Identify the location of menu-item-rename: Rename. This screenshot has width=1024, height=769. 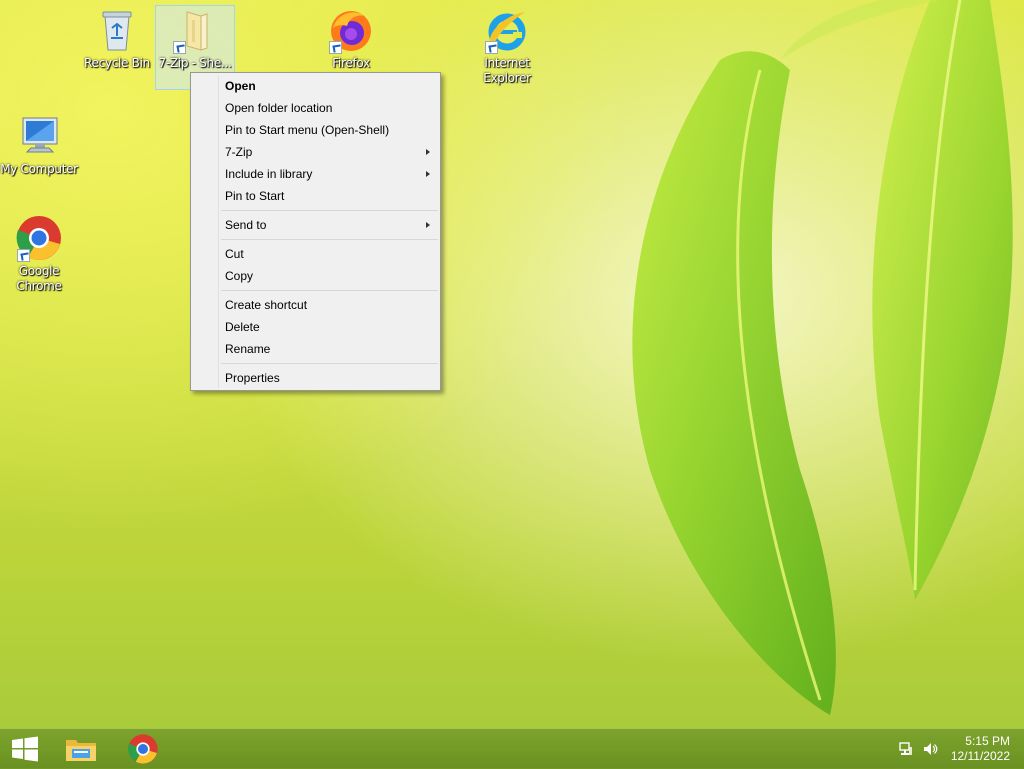
(315, 349).